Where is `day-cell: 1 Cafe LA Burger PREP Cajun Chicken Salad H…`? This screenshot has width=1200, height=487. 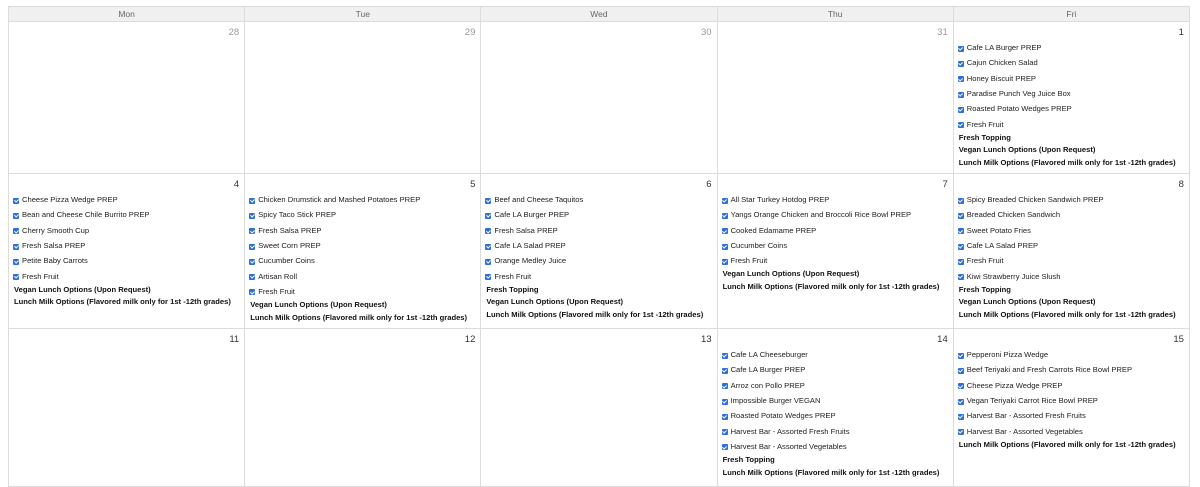 day-cell: 1 Cafe LA Burger PREP Cajun Chicken Salad H… is located at coordinates (1071, 98).